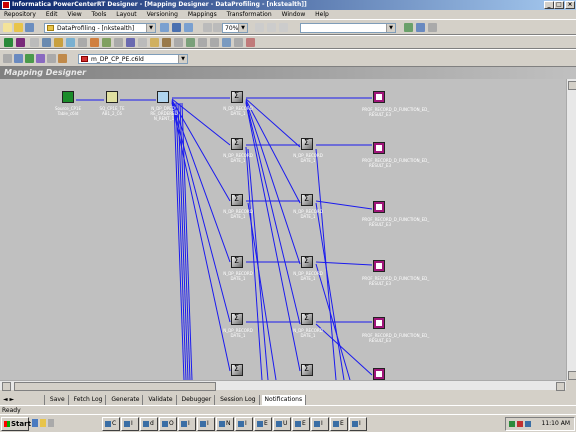 The image size is (576, 432). Describe the element at coordinates (217, 27) in the screenshot. I see `zoom-out-icon` at that location.